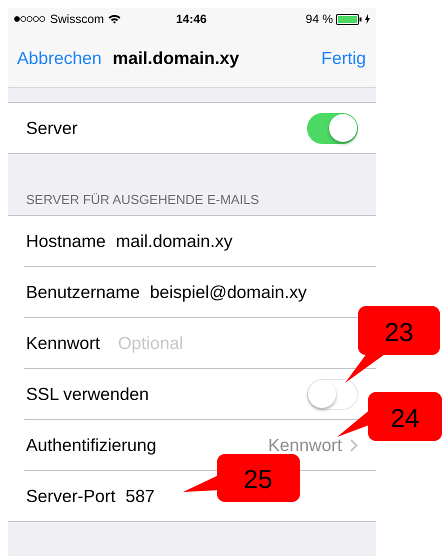  What do you see at coordinates (71, 496) in the screenshot?
I see `row-label: Server-Port` at bounding box center [71, 496].